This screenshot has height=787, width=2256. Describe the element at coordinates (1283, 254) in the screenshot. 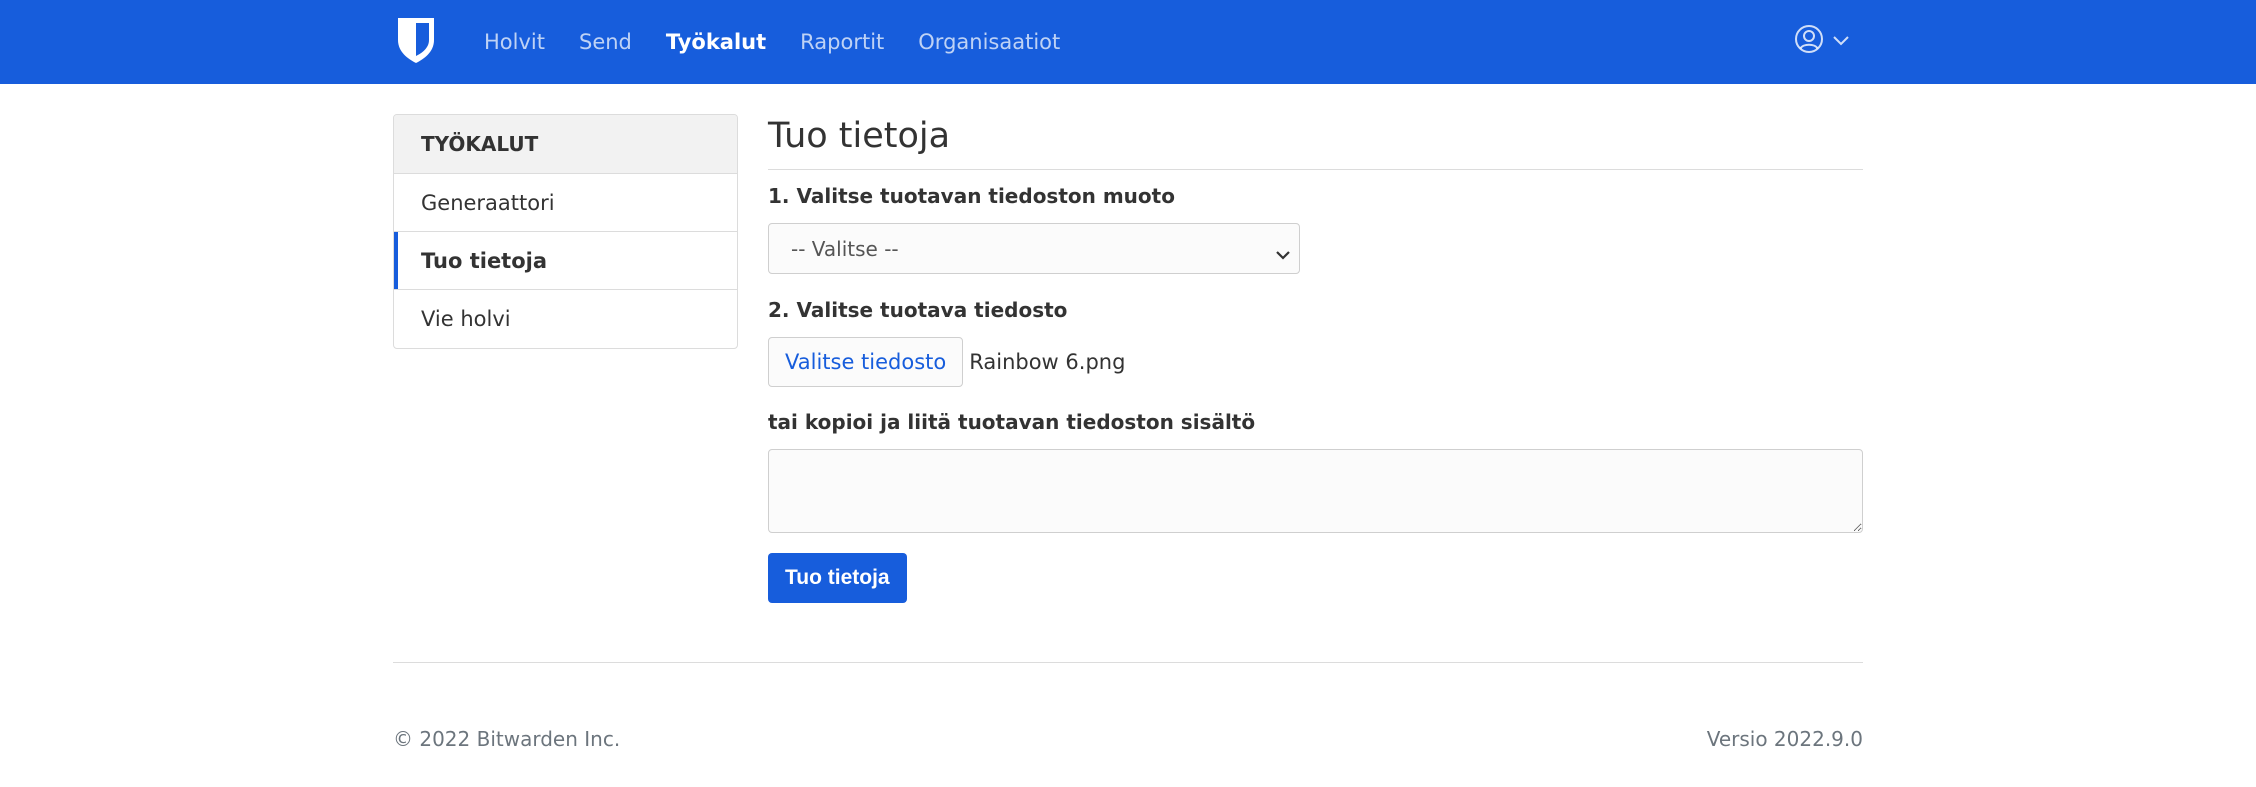

I see `chevron-down-icon` at that location.